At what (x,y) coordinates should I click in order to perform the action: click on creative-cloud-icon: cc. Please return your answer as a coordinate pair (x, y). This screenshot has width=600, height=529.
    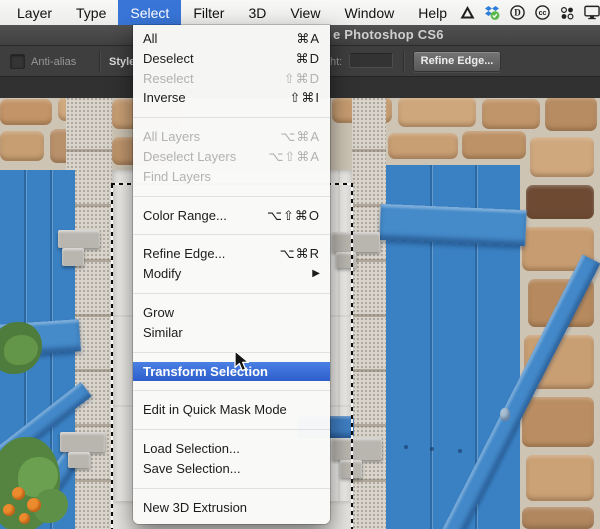
    Looking at the image, I should click on (542, 13).